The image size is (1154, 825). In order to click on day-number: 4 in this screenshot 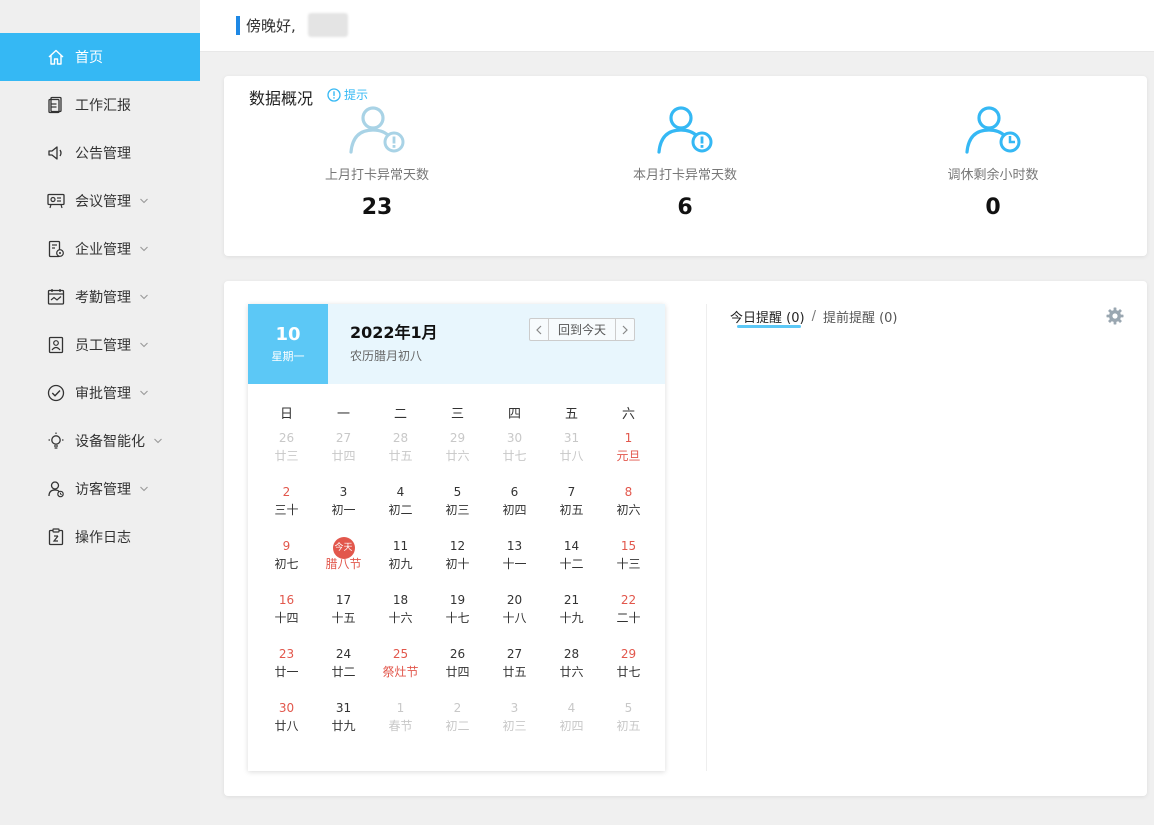, I will do `click(400, 492)`.